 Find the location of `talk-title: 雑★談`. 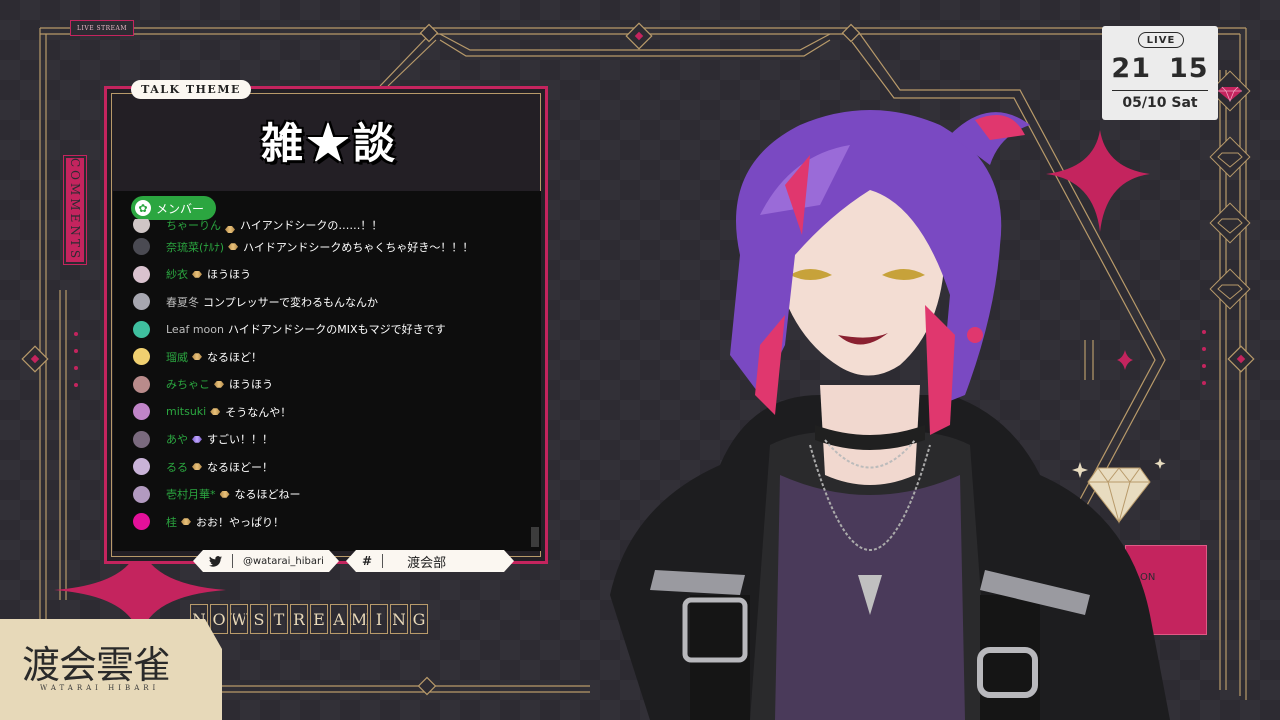

talk-title: 雑★談 is located at coordinates (329, 143).